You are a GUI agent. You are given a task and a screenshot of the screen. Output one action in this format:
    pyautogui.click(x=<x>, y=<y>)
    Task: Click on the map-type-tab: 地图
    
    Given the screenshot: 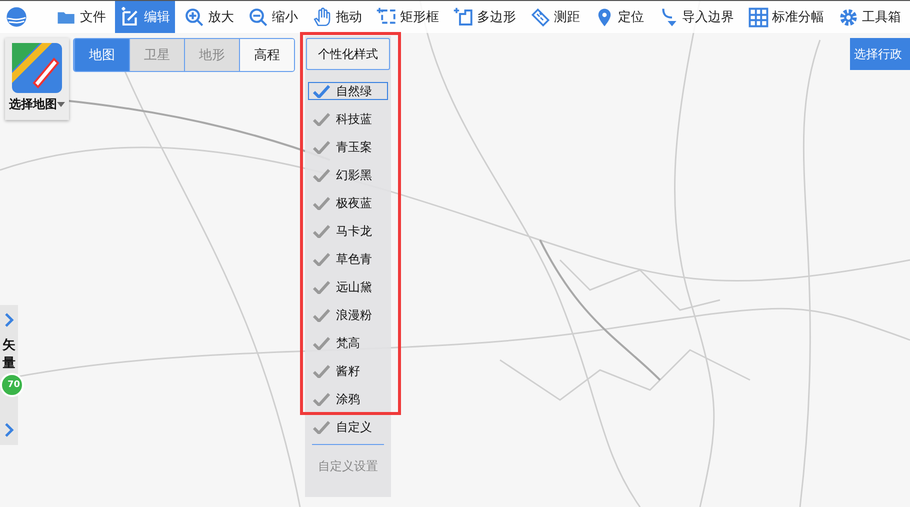 What is the action you would take?
    pyautogui.click(x=101, y=55)
    